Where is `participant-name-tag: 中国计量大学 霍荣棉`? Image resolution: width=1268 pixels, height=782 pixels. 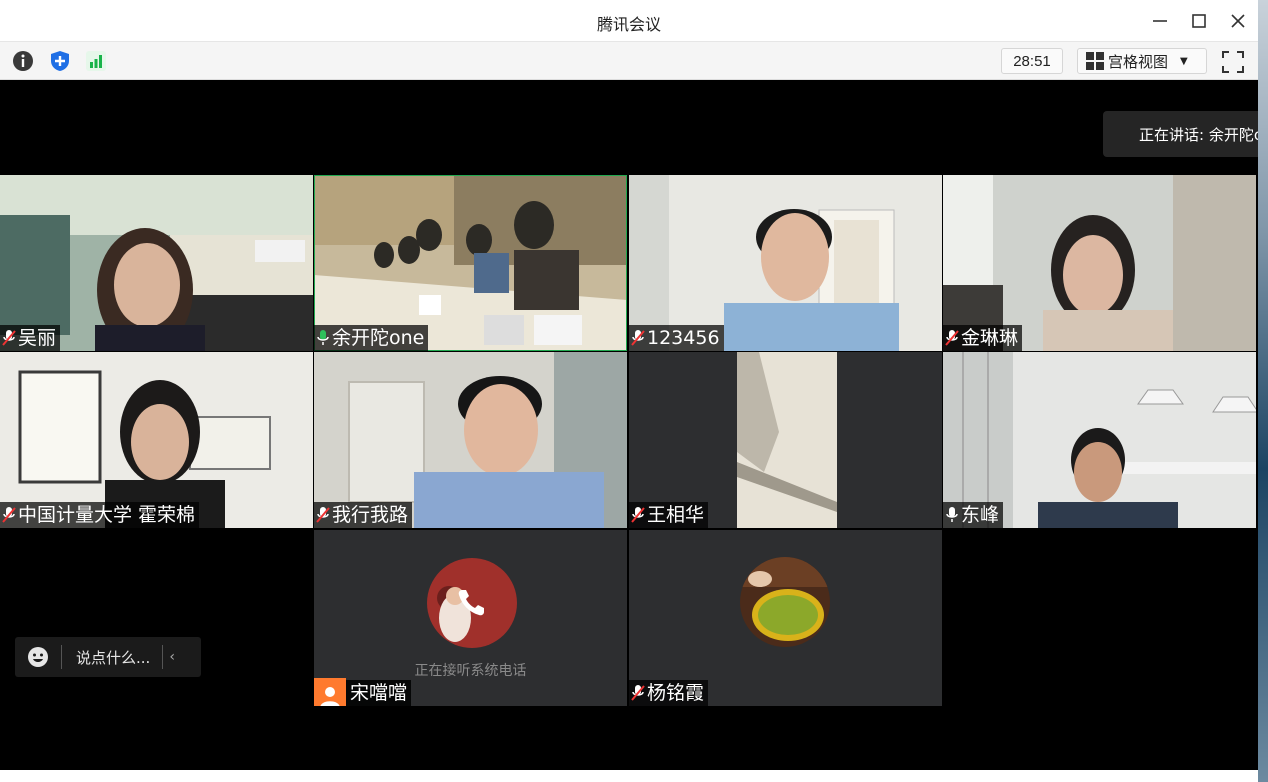
participant-name-tag: 中国计量大学 霍荣棉 is located at coordinates (100, 515).